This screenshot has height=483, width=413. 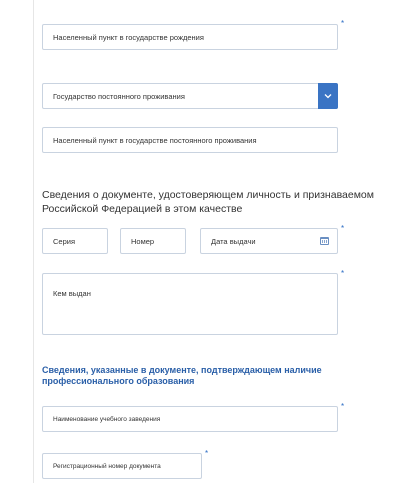 I want to click on content-border, so click(x=33, y=241).